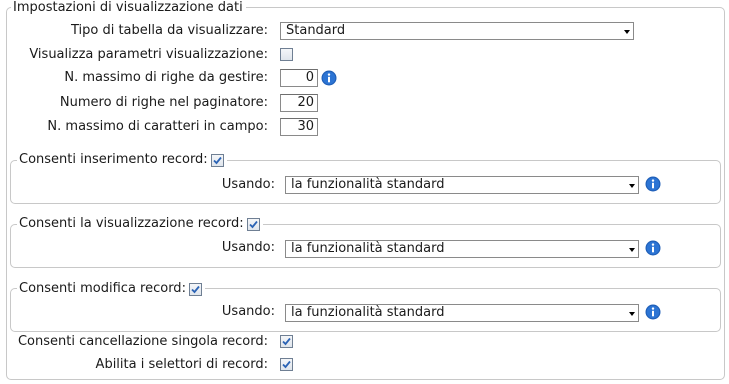  Describe the element at coordinates (368, 312) in the screenshot. I see `edit-record-using-value: la funzionalità standard` at that location.